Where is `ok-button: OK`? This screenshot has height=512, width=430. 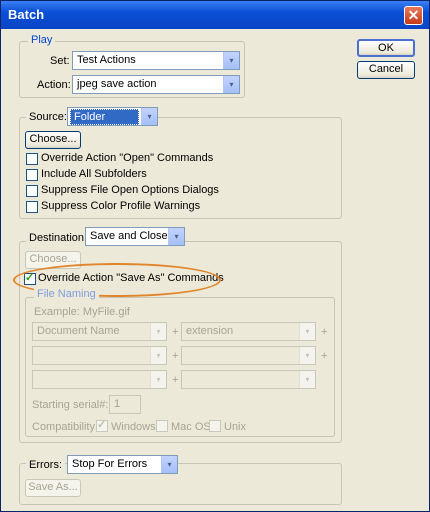
ok-button: OK is located at coordinates (386, 48).